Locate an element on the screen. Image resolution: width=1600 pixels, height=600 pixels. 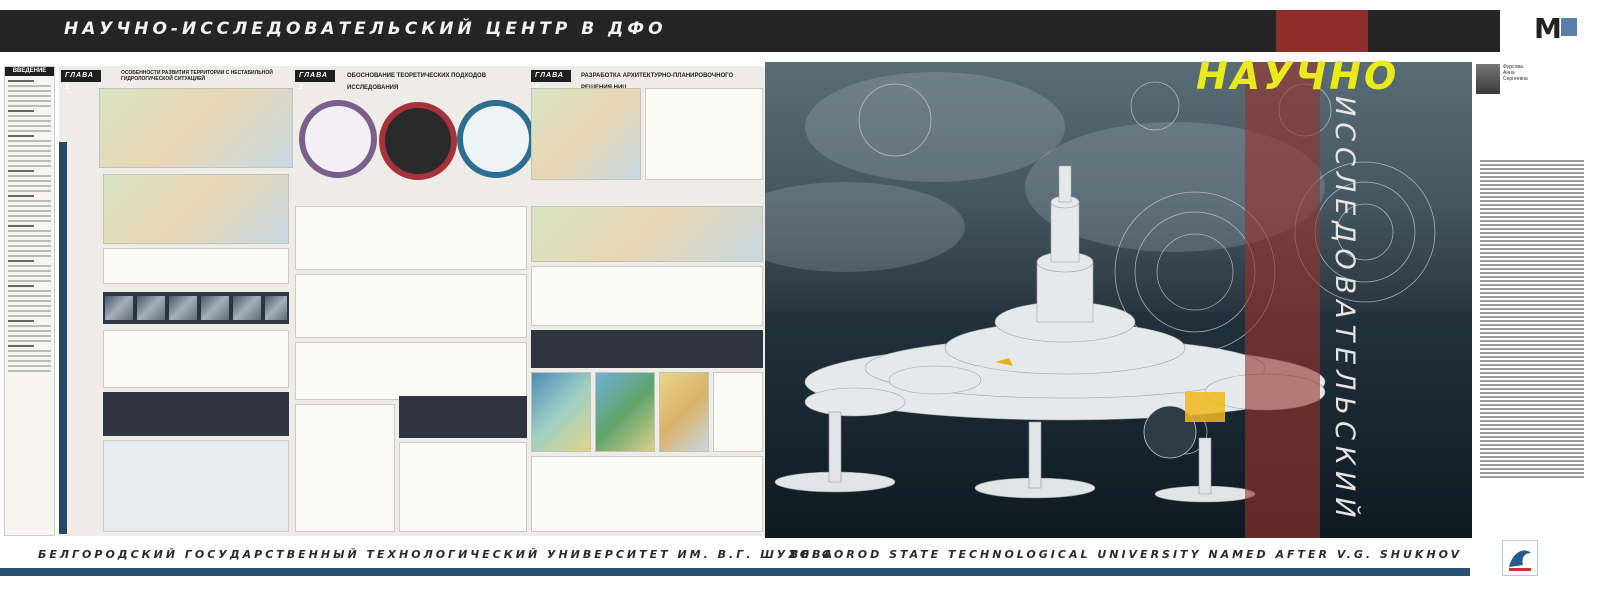
chapter-2-scheme-block is located at coordinates (411, 306).